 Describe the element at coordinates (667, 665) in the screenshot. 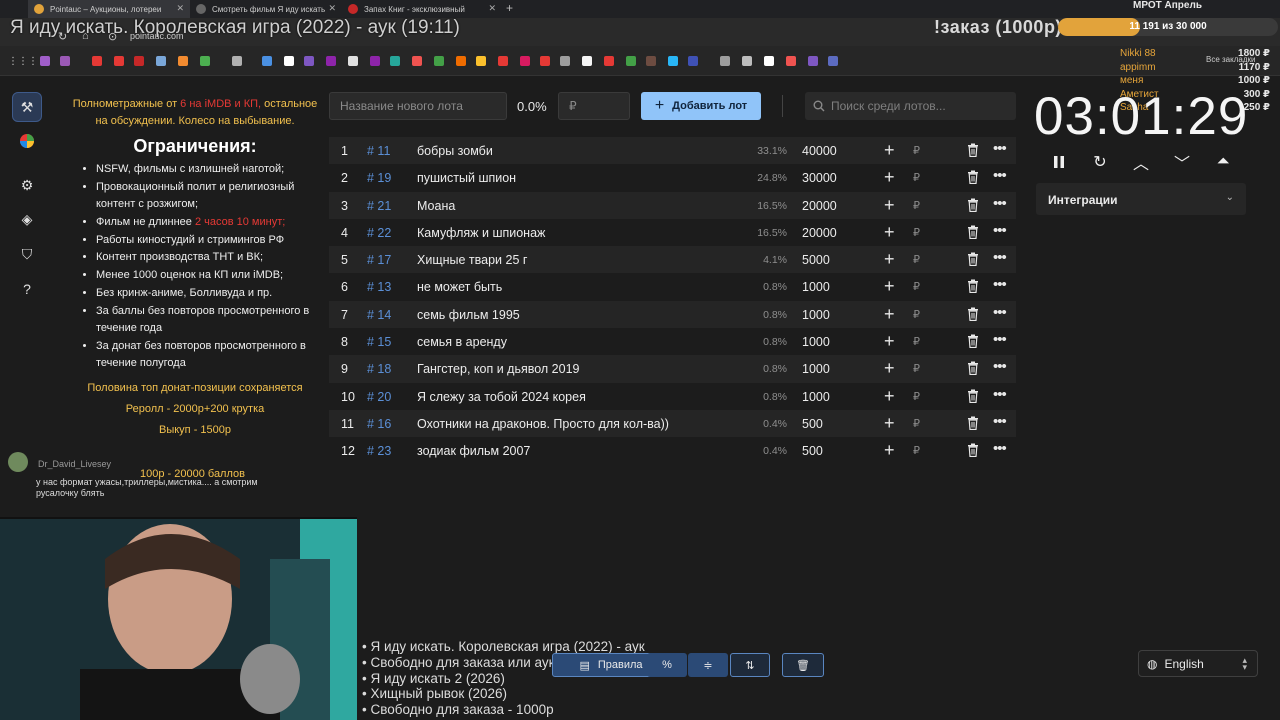

I see `percent-toggle-icon: %` at that location.